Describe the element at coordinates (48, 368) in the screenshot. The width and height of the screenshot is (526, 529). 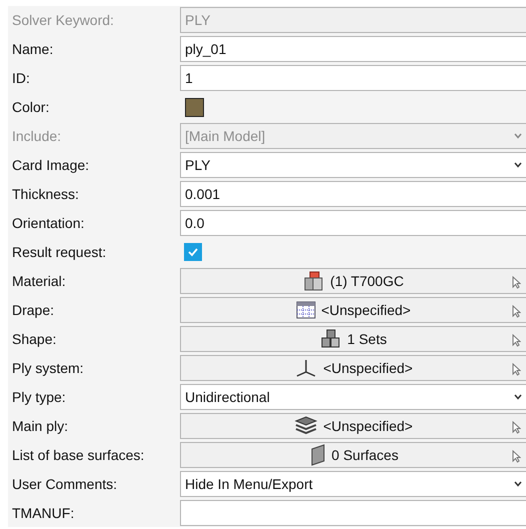
I see `field-label: Ply system:` at that location.